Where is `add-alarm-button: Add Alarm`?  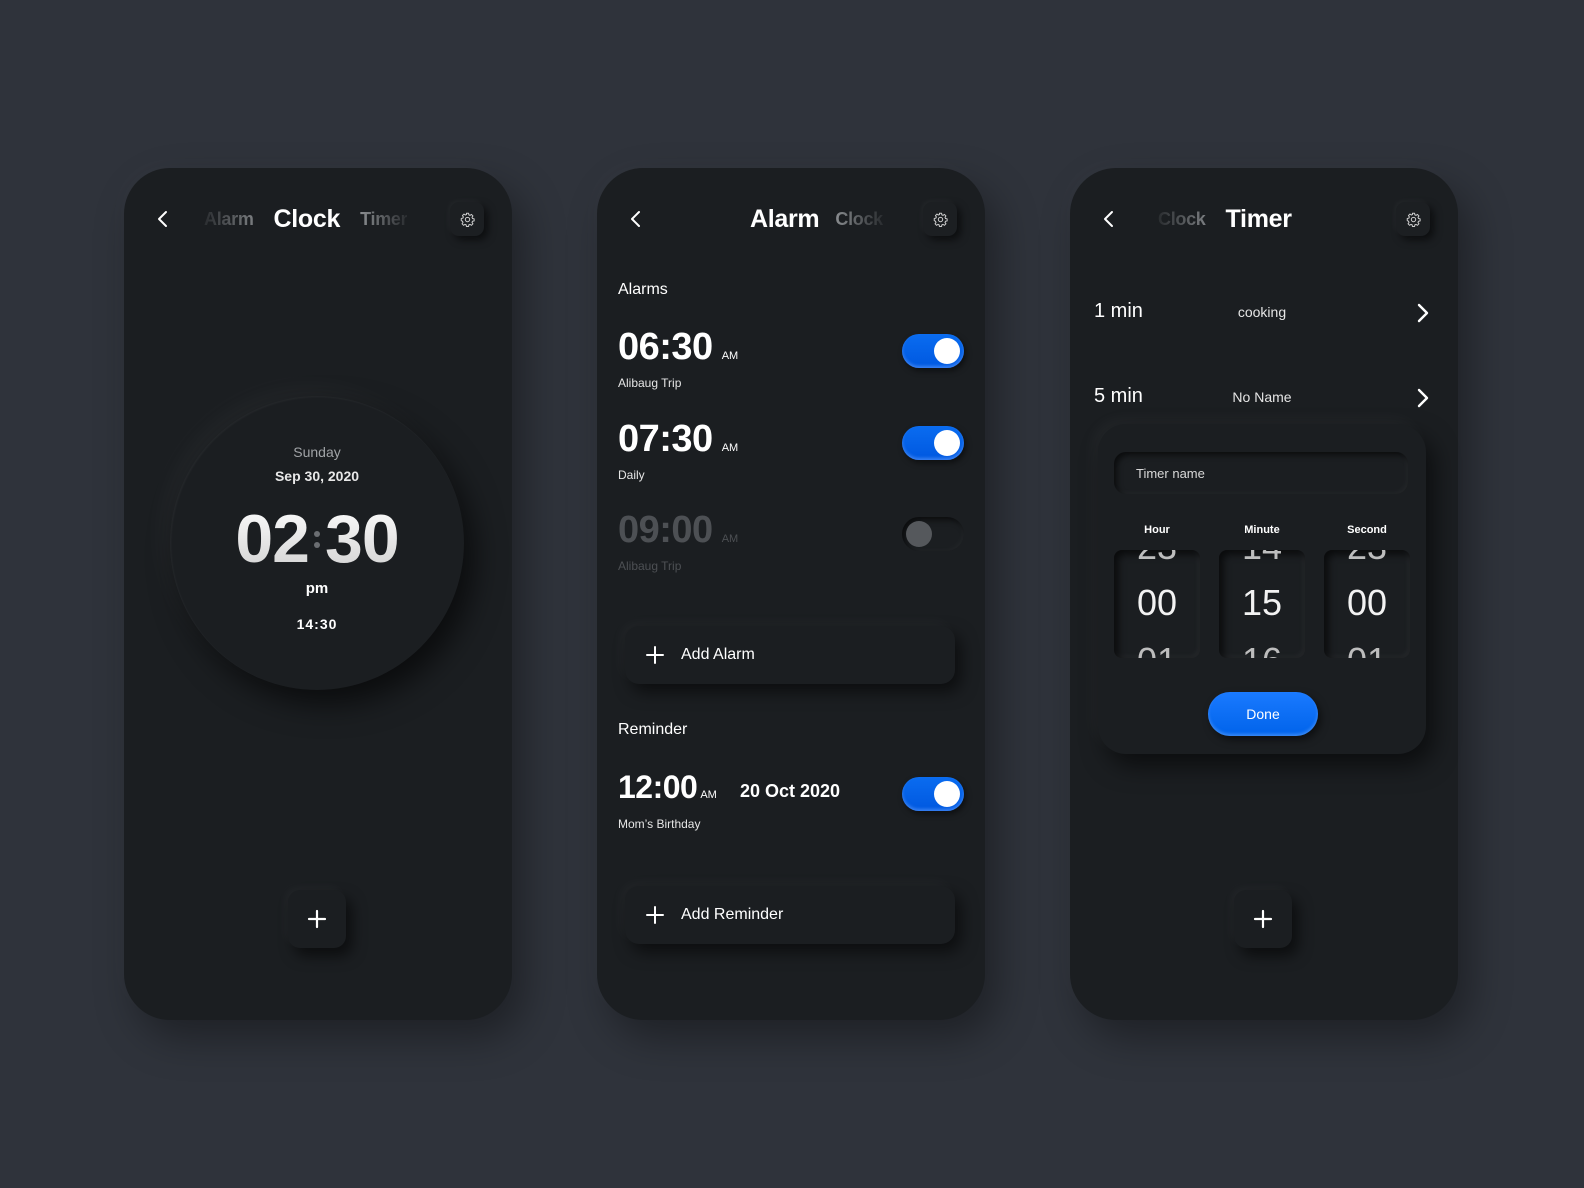 add-alarm-button: Add Alarm is located at coordinates (790, 655).